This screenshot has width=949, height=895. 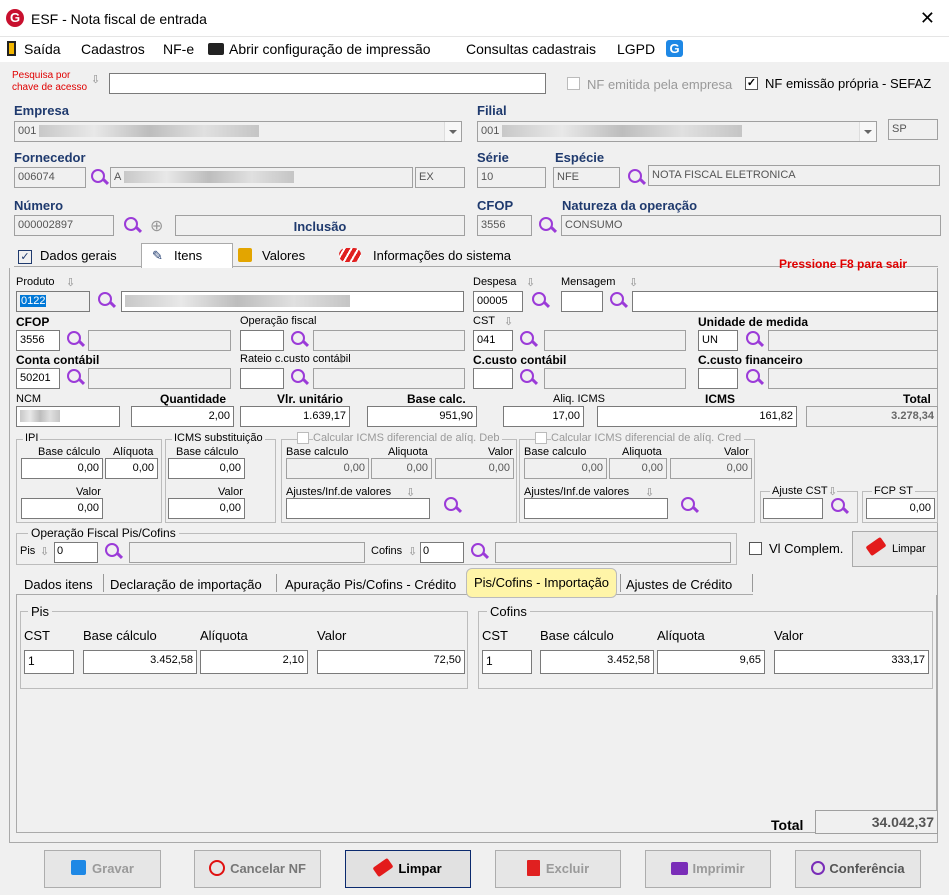 I want to click on difal-cred-valor-input: 0,00, so click(x=711, y=468).